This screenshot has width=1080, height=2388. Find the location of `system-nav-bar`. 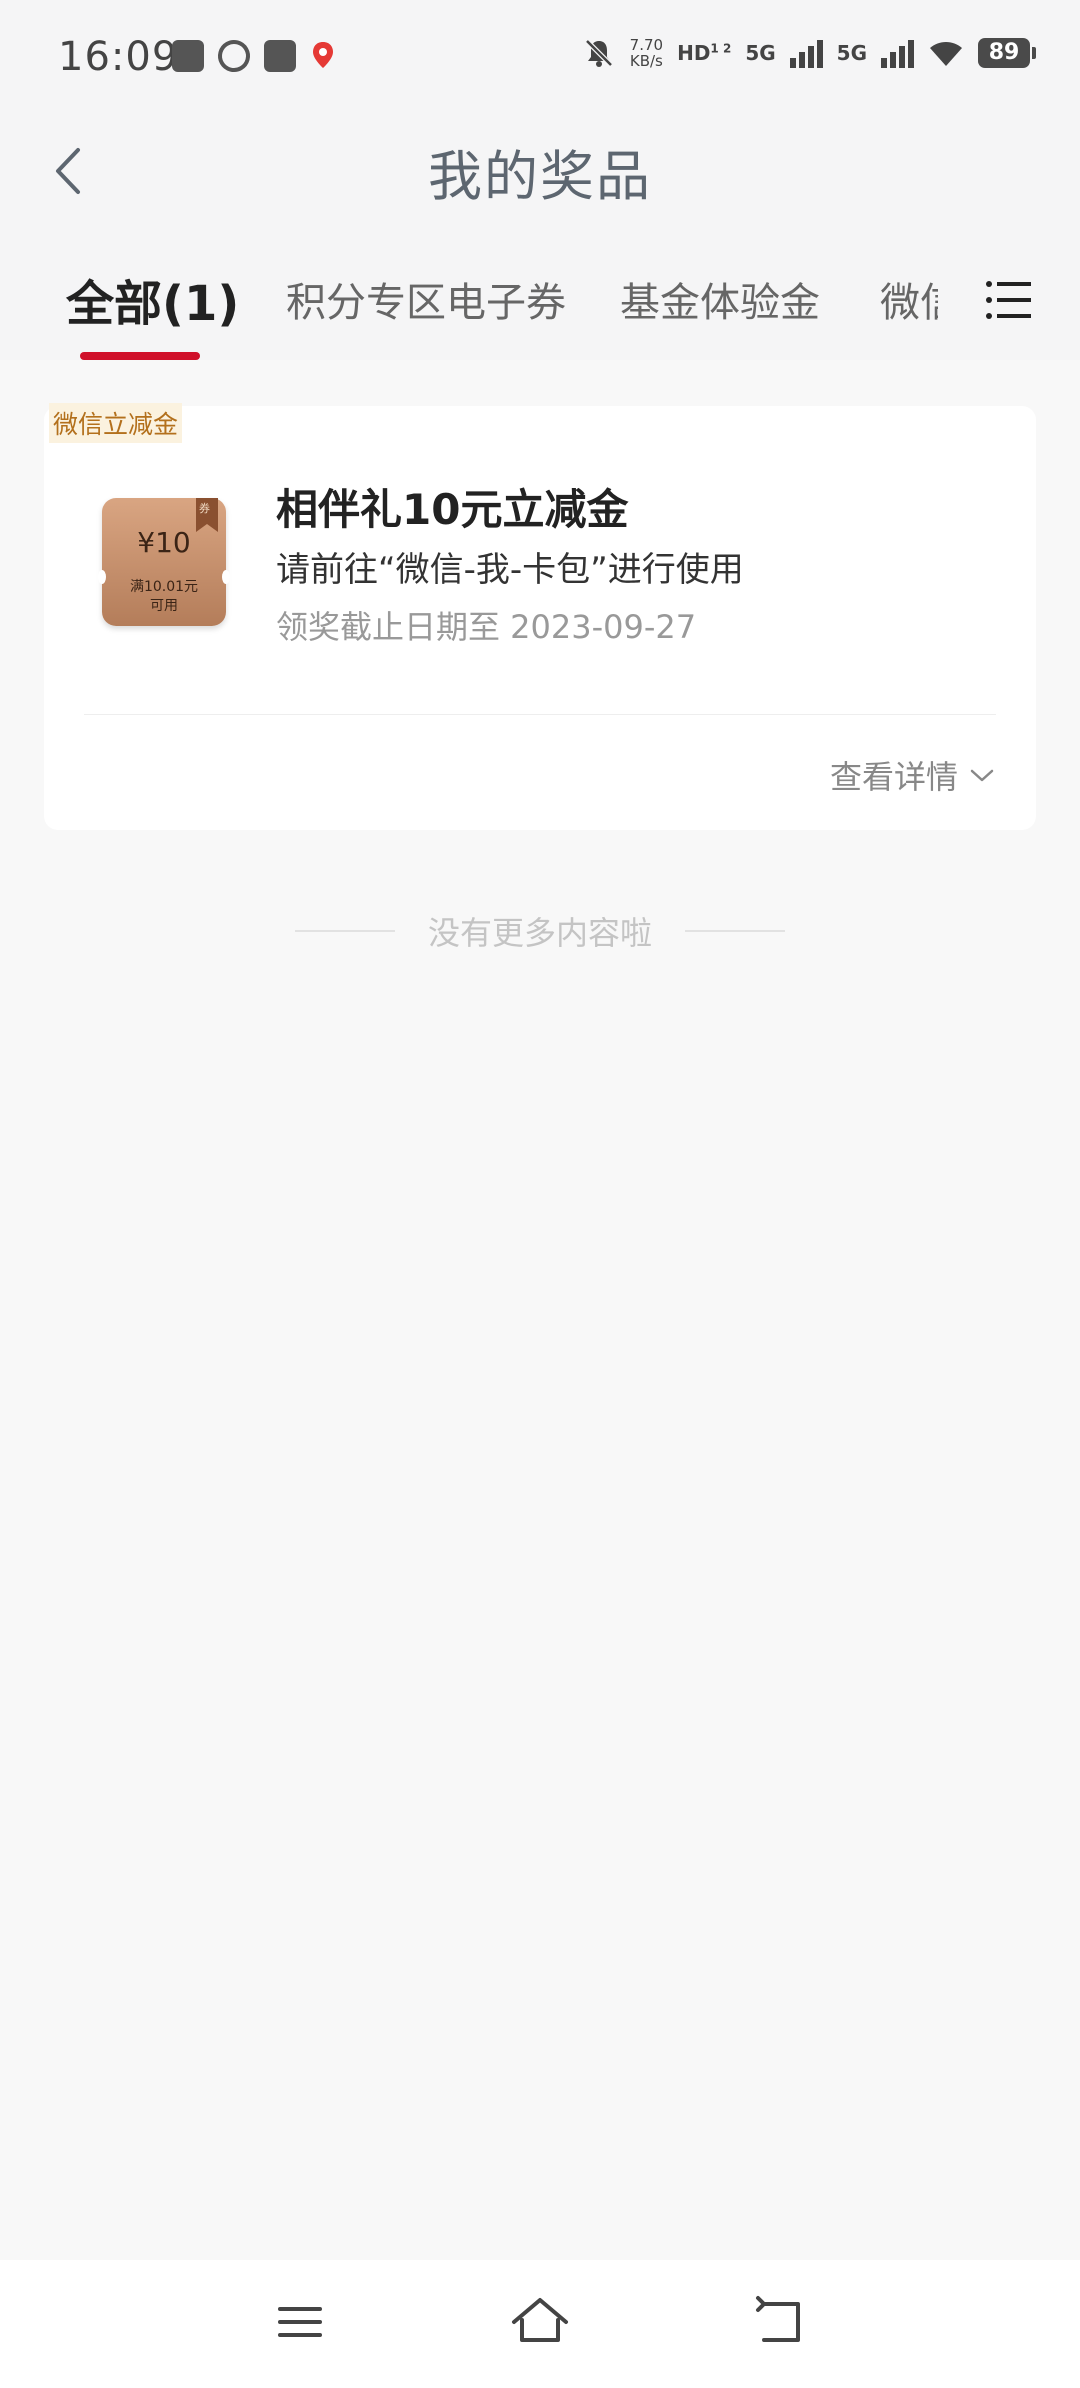

system-nav-bar is located at coordinates (540, 2324).